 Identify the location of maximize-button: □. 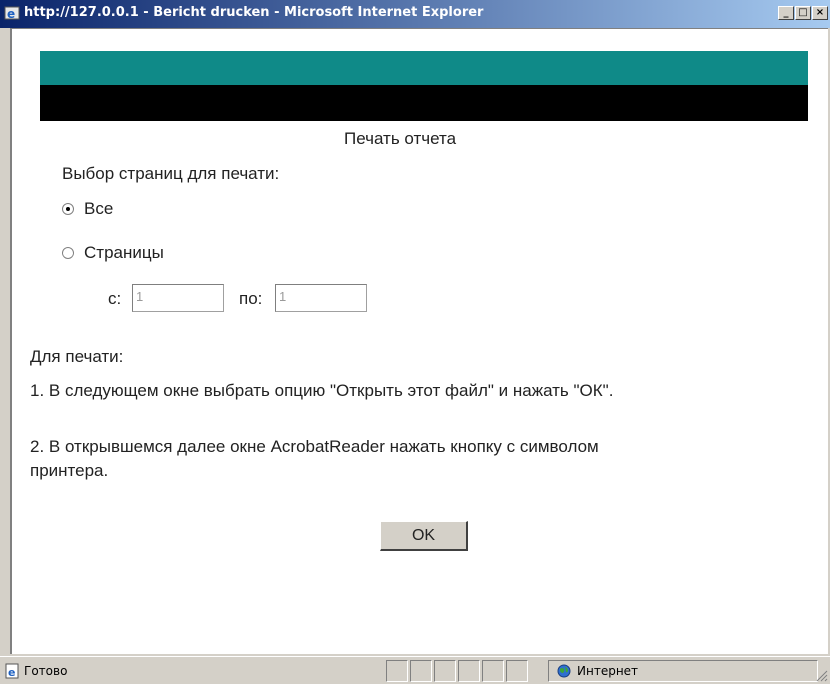
(803, 13).